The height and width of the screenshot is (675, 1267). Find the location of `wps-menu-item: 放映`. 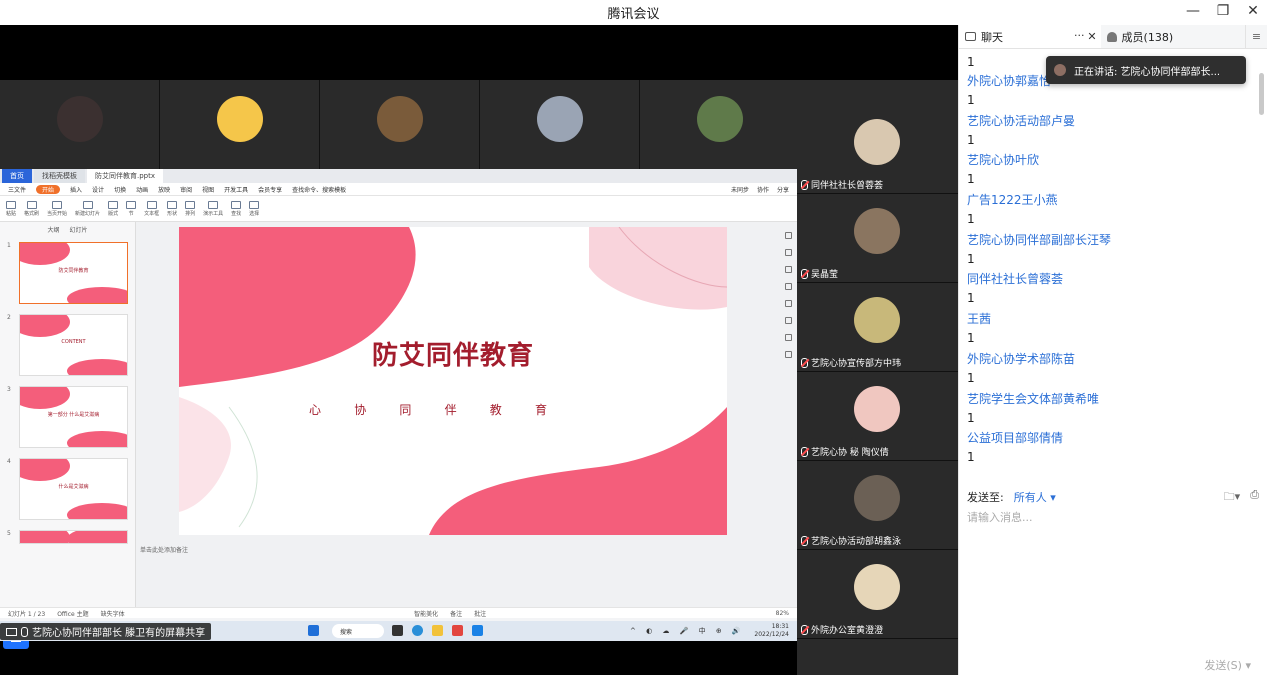

wps-menu-item: 放映 is located at coordinates (164, 189).